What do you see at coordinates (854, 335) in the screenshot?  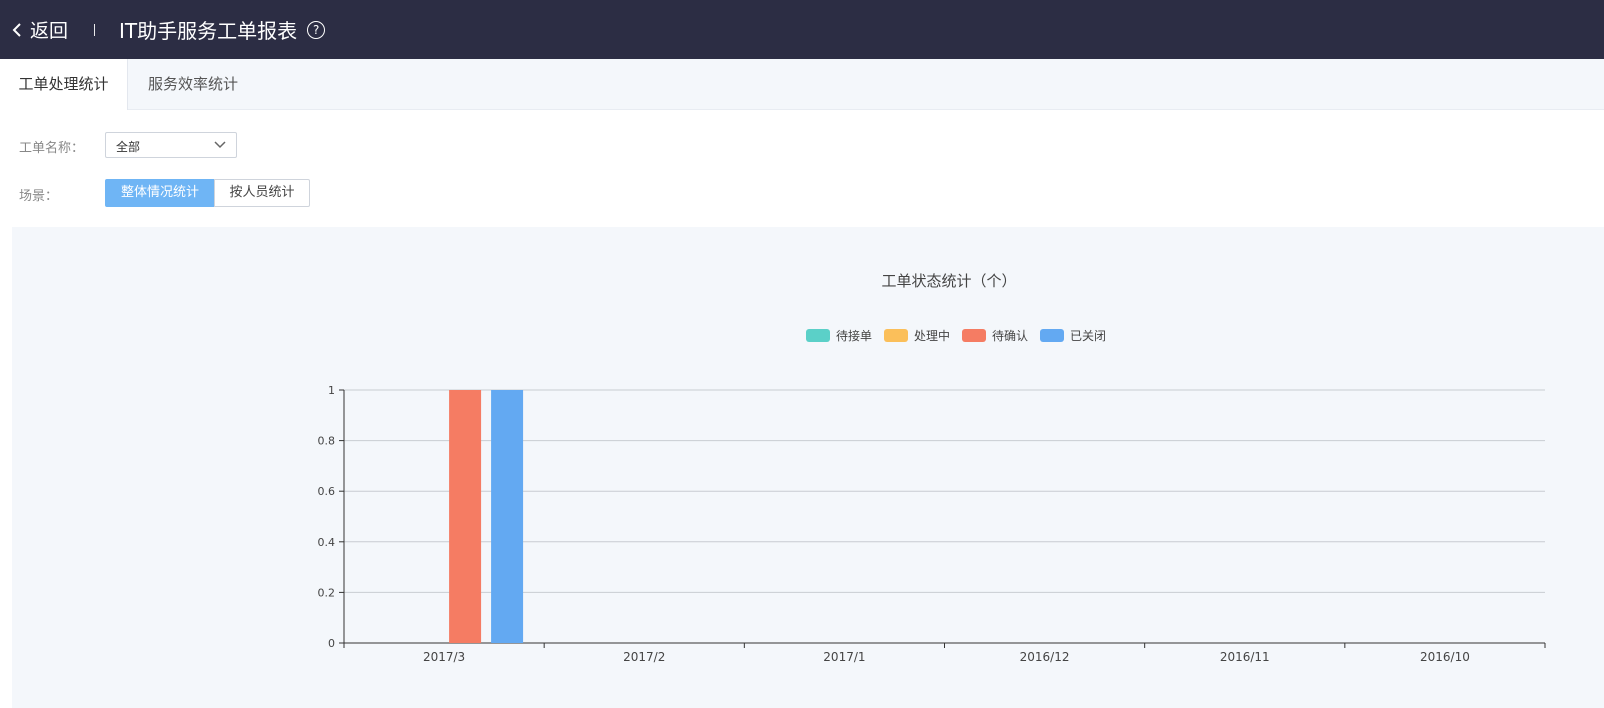 I see `legend-label: 待接单` at bounding box center [854, 335].